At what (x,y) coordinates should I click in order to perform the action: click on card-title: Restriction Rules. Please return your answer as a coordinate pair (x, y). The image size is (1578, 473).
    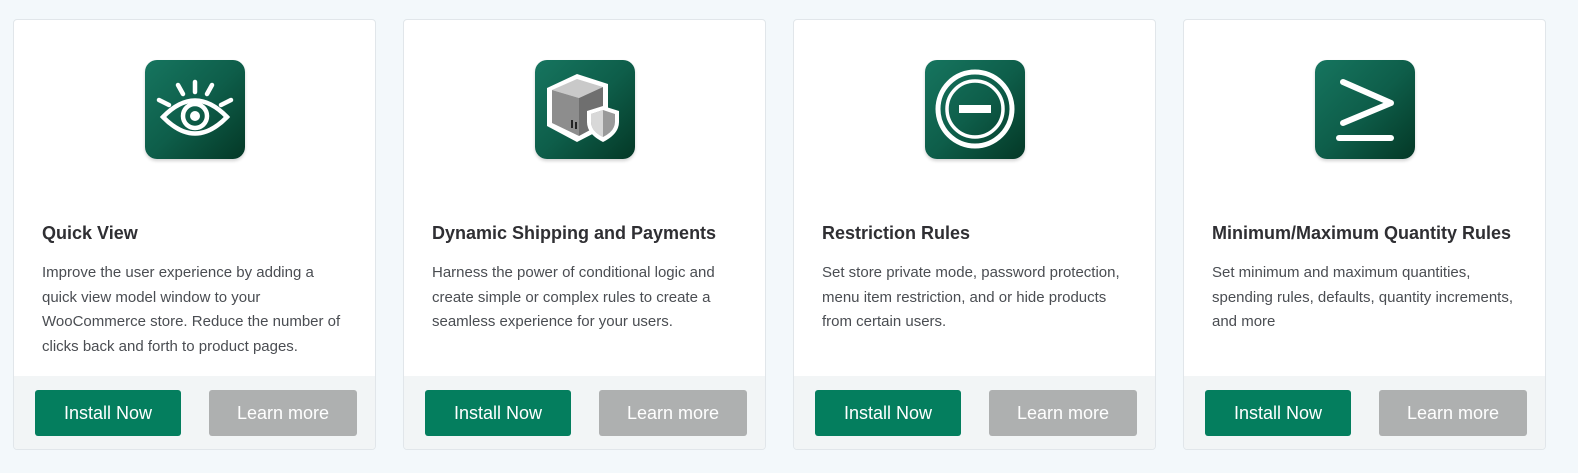
    Looking at the image, I should click on (896, 233).